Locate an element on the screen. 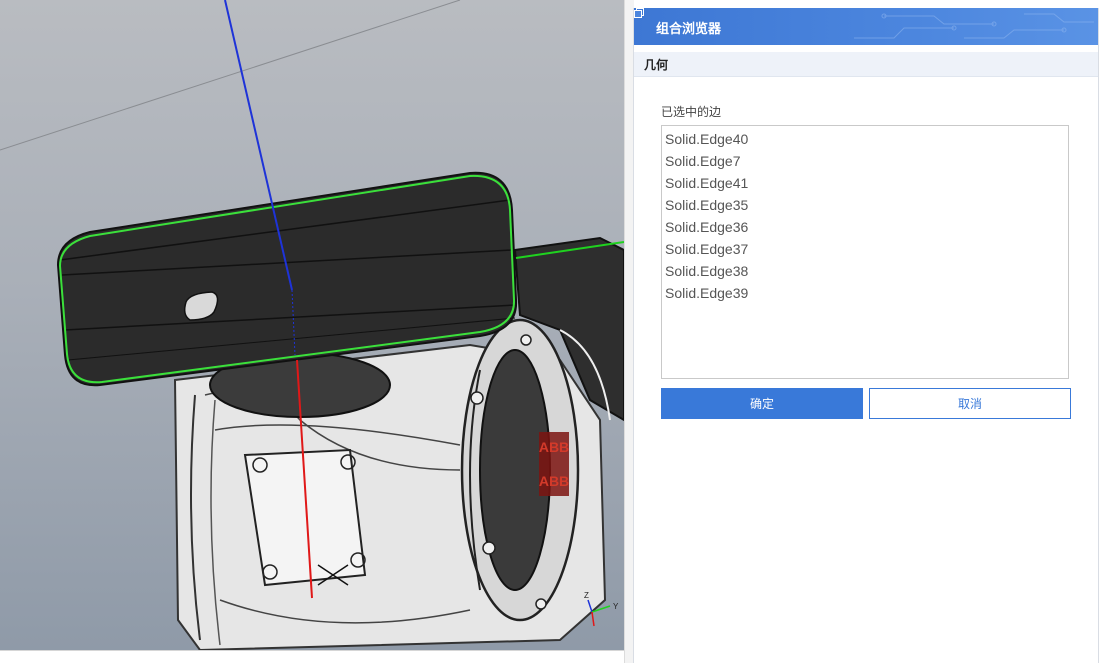 Image resolution: width=1104 pixels, height=664 pixels. panel-header: 组合浏览器 is located at coordinates (866, 26).